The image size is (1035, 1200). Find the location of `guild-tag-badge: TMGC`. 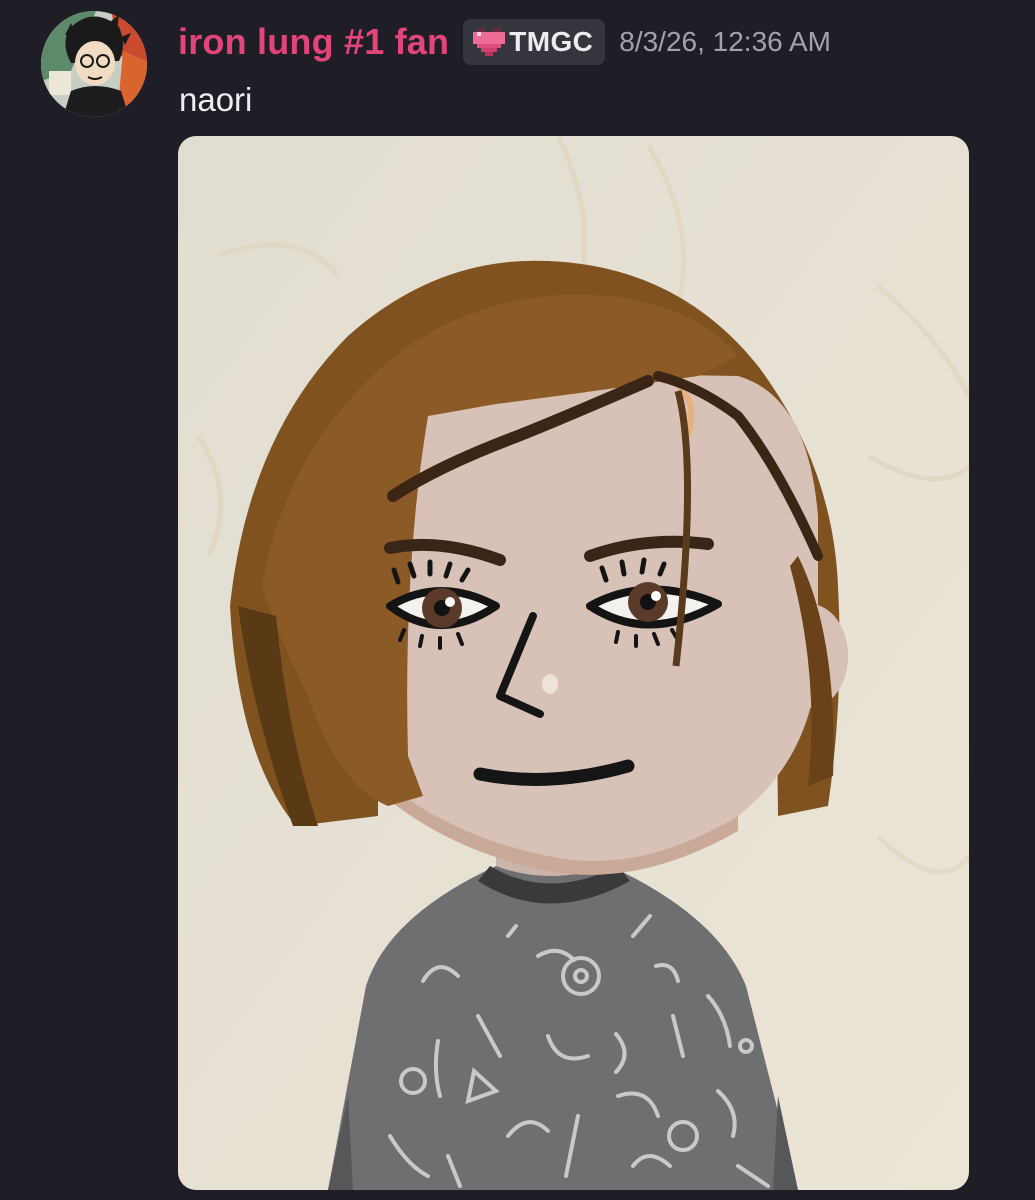

guild-tag-badge: TMGC is located at coordinates (534, 42).